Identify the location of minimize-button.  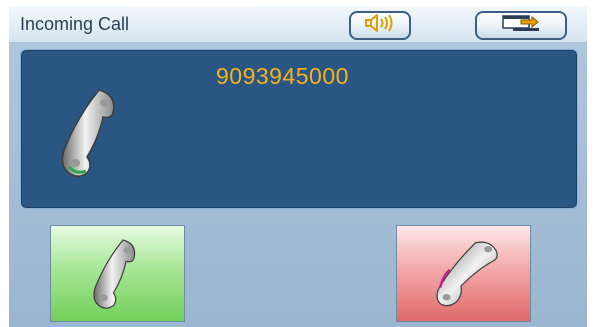
(521, 25).